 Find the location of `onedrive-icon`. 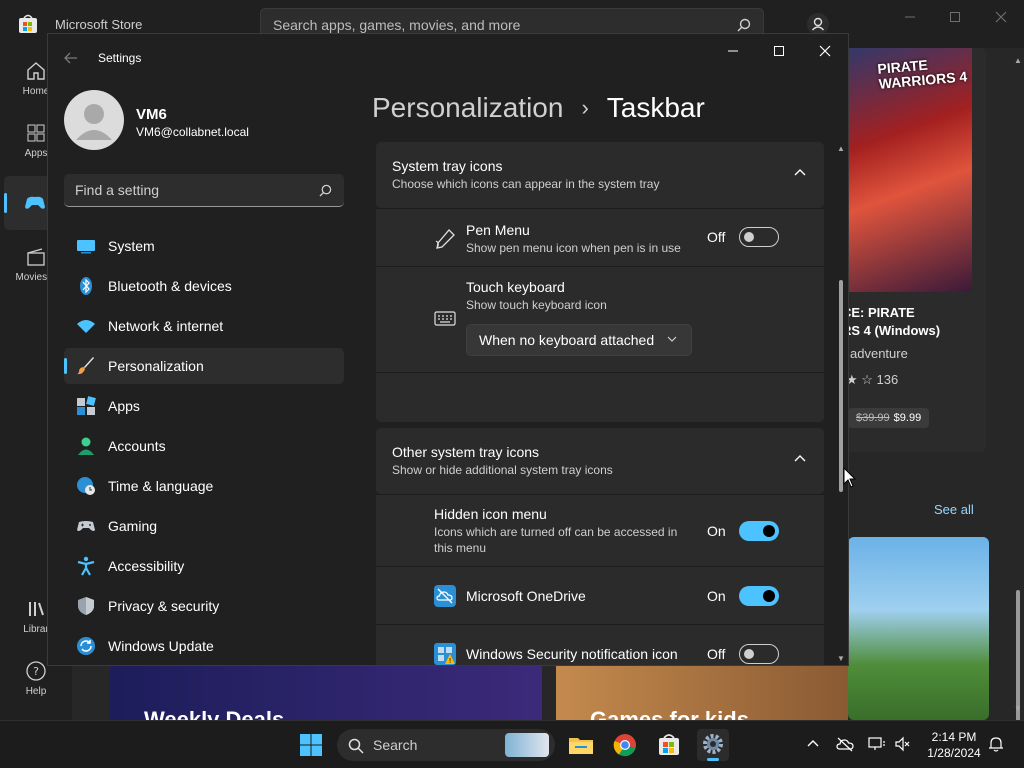

onedrive-icon is located at coordinates (445, 596).